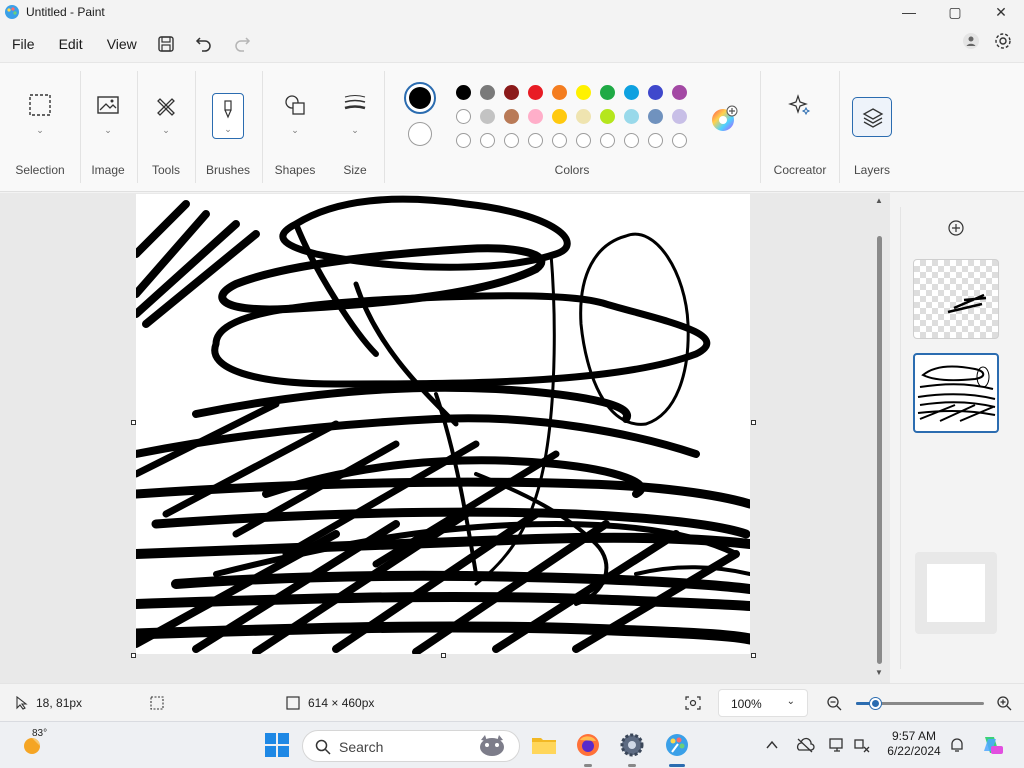 The height and width of the screenshot is (768, 1024). Describe the element at coordinates (956, 593) in the screenshot. I see `background-layer-thumbnail` at that location.